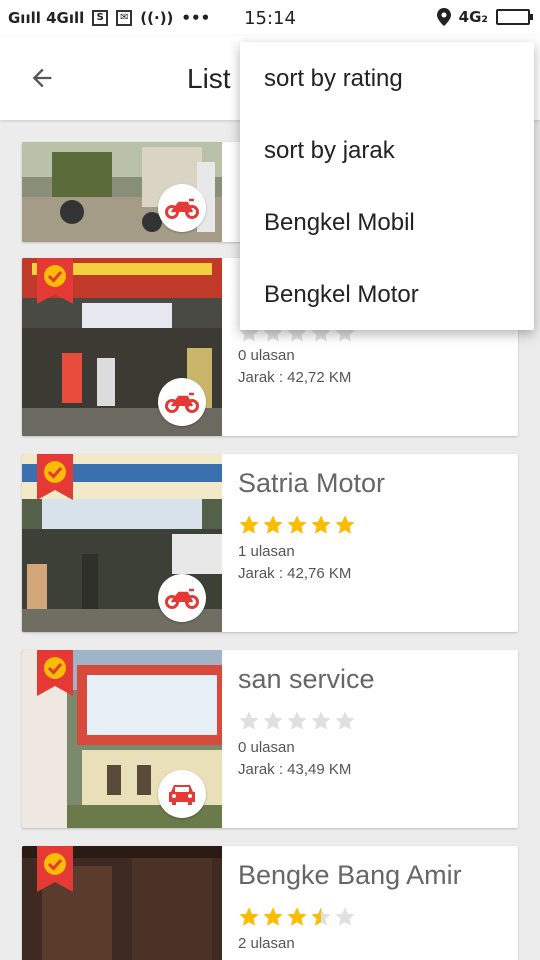 Image resolution: width=540 pixels, height=960 pixels. I want to click on card-body: Satria Motor 1 ulasan Jarak : 42,76 KM, so click(378, 543).